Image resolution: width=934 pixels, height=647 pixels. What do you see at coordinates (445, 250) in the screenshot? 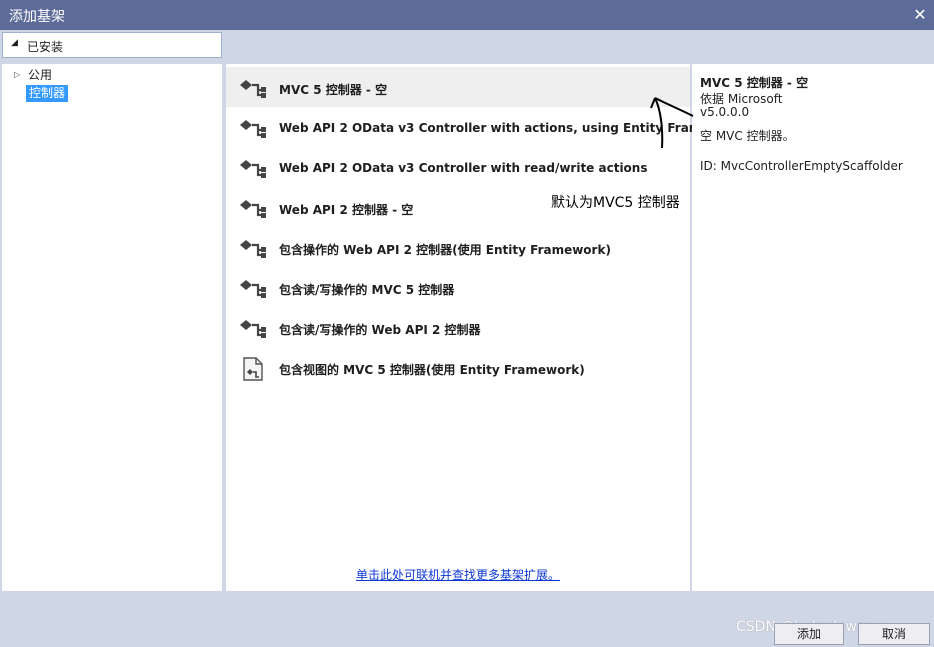
I see `template-item-label: 包含操作的 Web API 2 控制器(使用 Entity Framework)` at bounding box center [445, 250].